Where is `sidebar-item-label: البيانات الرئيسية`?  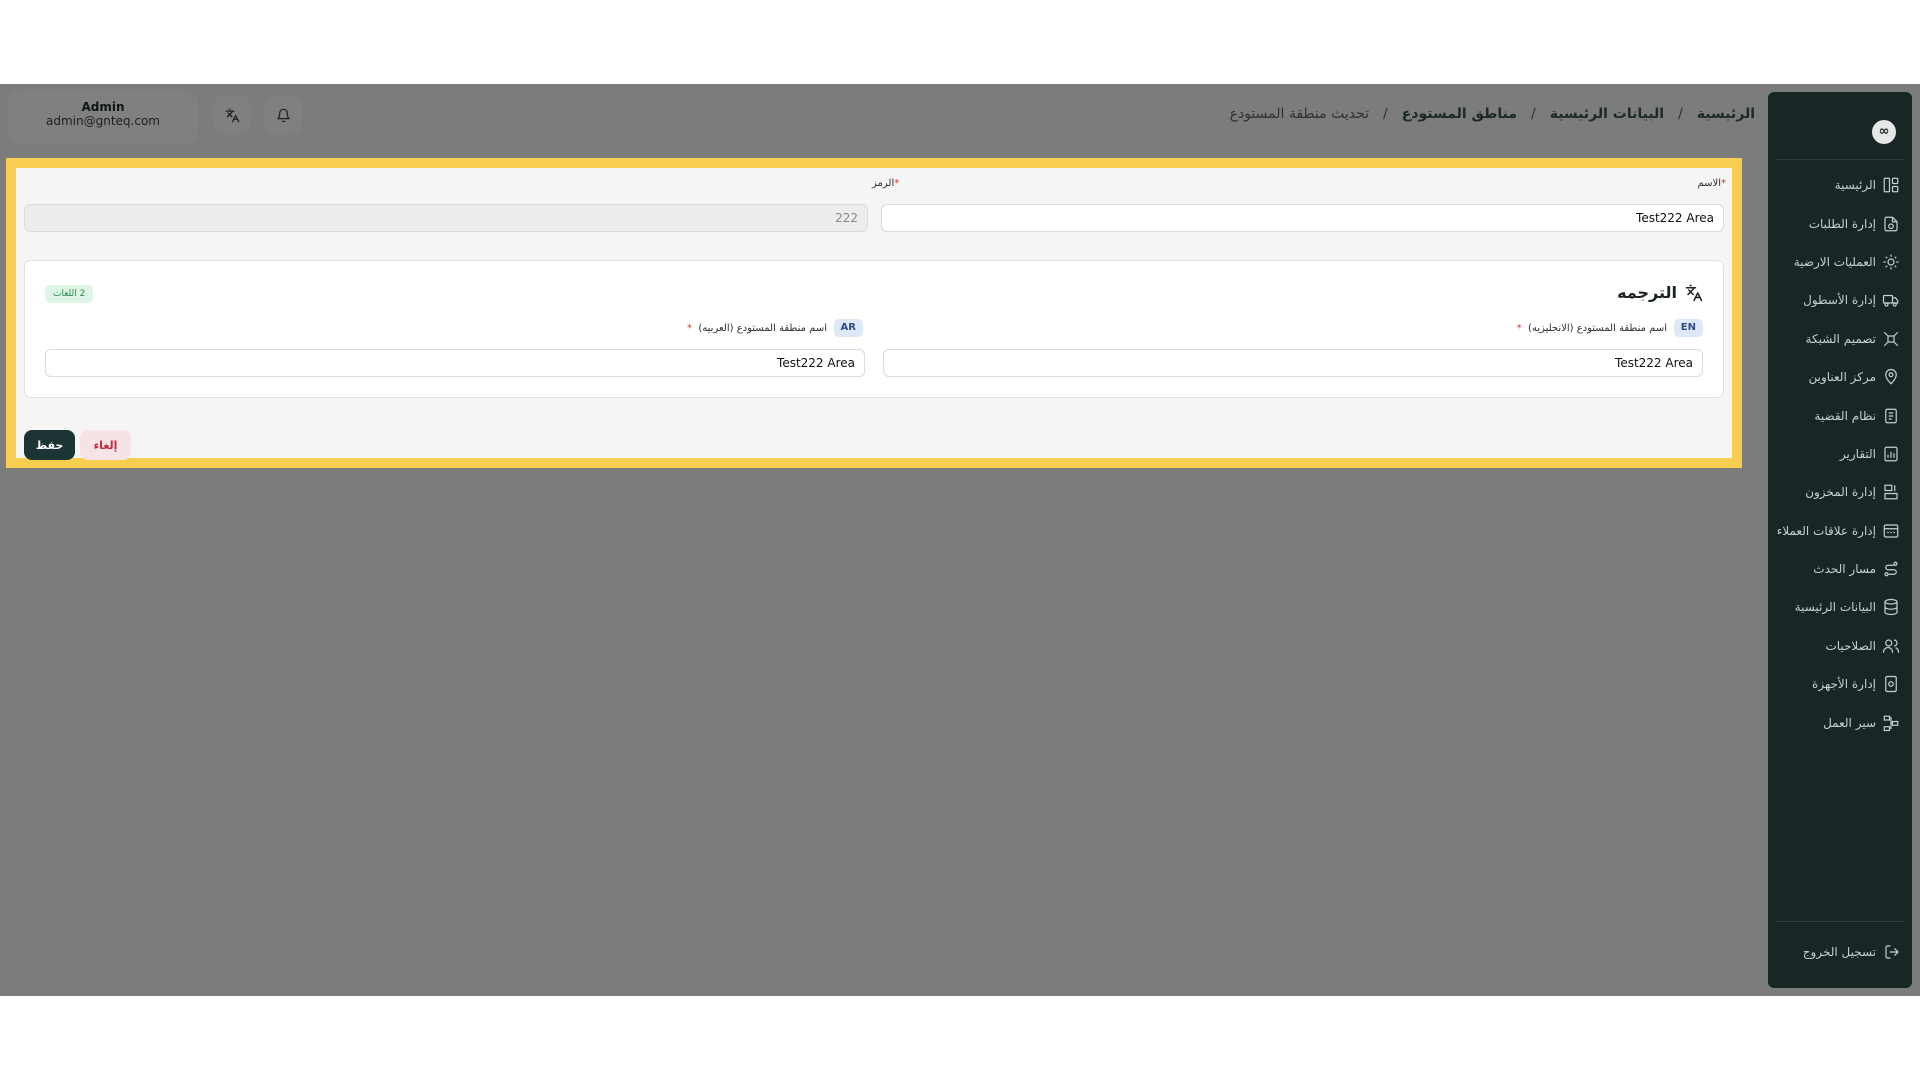 sidebar-item-label: البيانات الرئيسية is located at coordinates (1835, 607).